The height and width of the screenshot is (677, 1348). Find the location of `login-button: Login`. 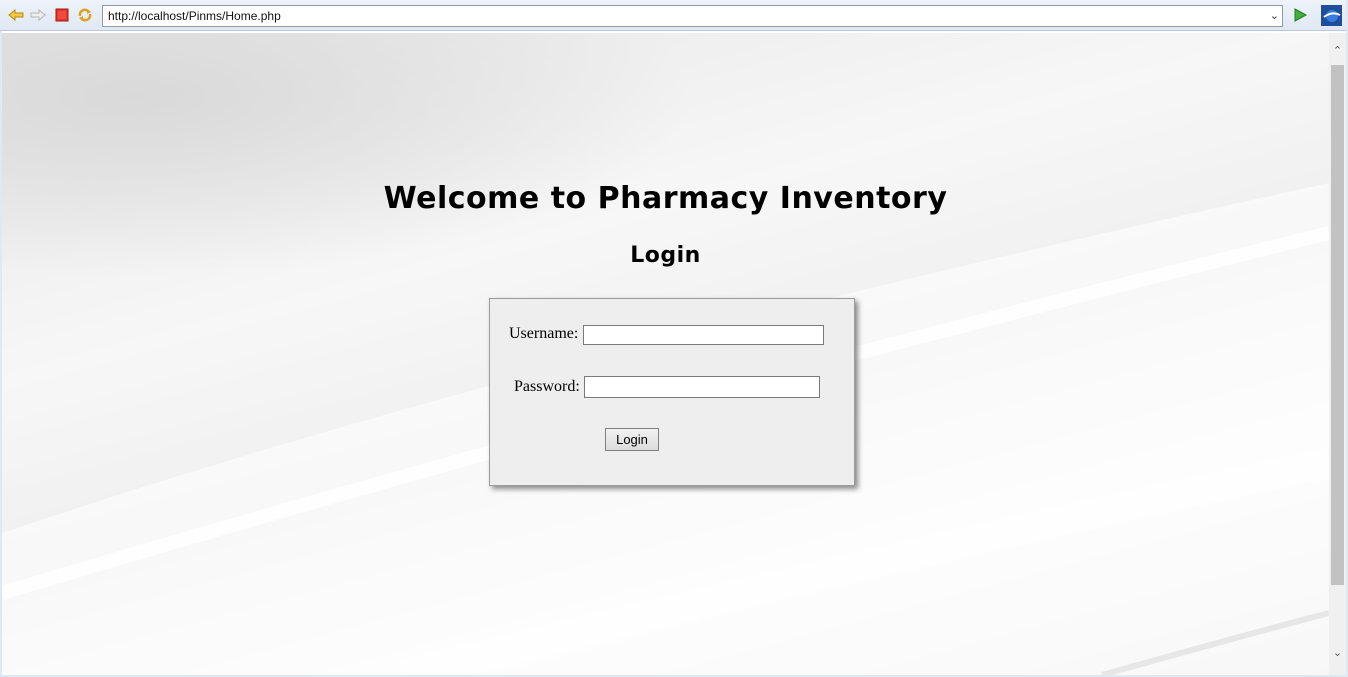

login-button: Login is located at coordinates (632, 439).